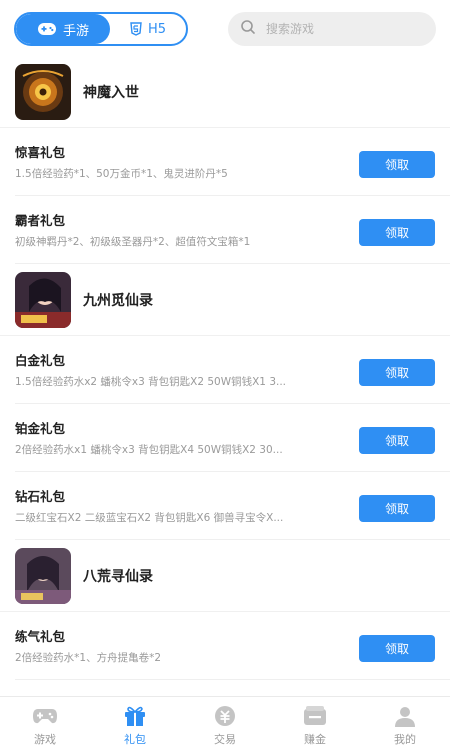 The height and width of the screenshot is (750, 450). I want to click on nav-item-gifts: 礼包, so click(135, 723).